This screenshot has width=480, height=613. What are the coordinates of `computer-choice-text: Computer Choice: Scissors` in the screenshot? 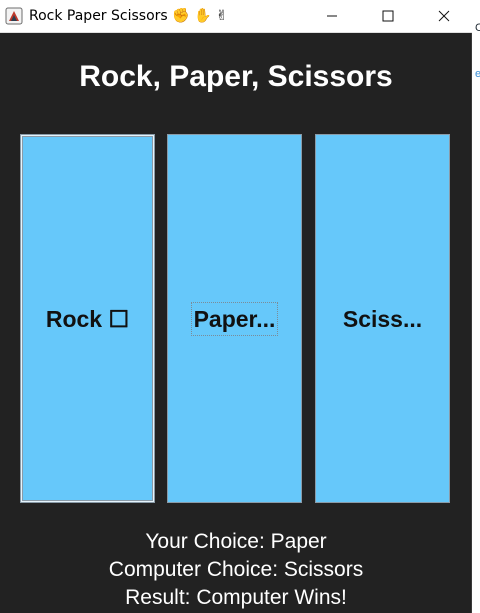 It's located at (236, 569).